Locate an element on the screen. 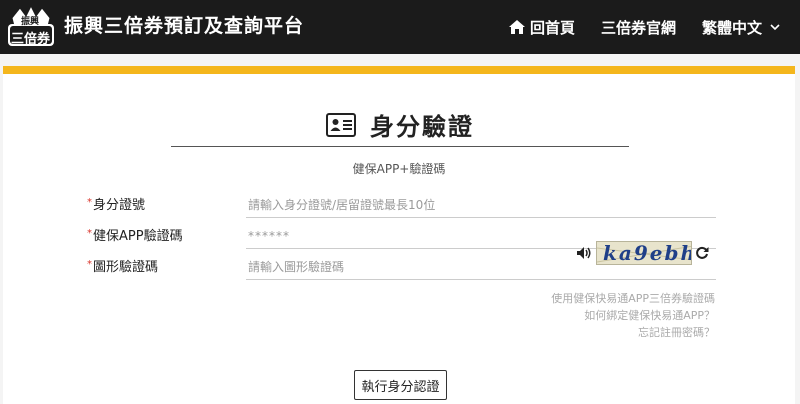 This screenshot has height=404, width=800. home-icon is located at coordinates (516, 27).